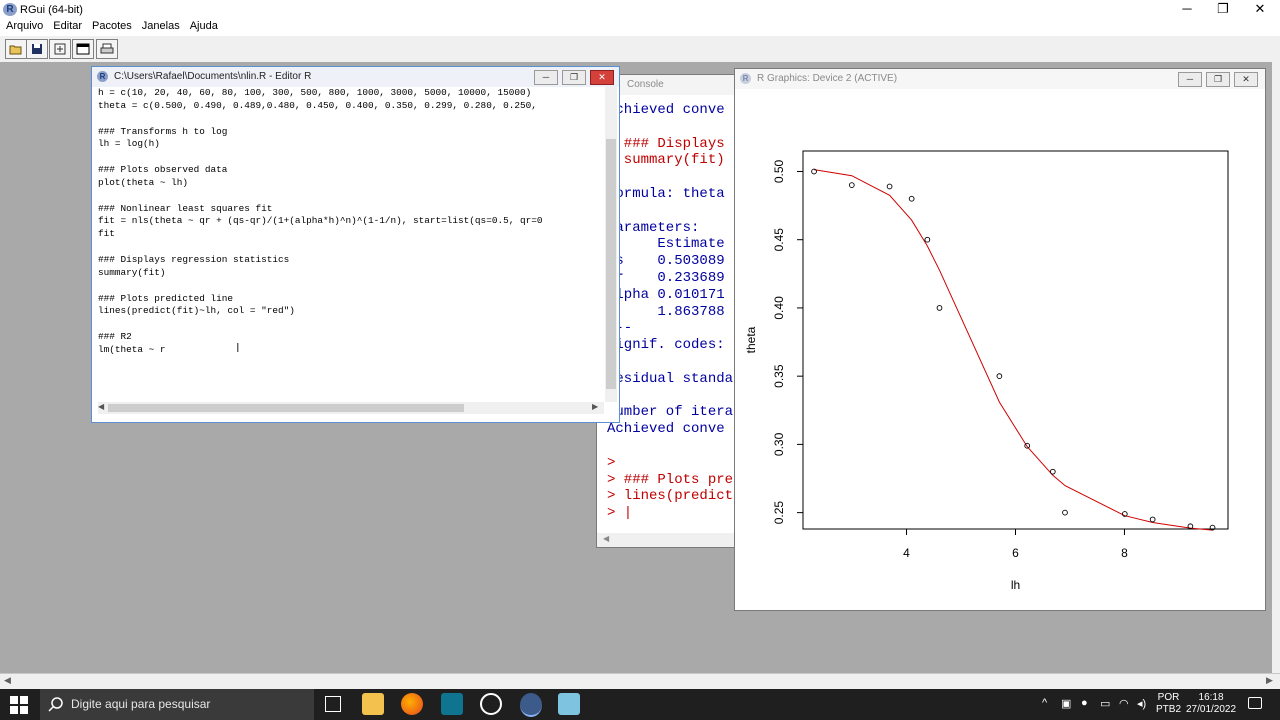  I want to click on keyboard-layout: PTB2, so click(1169, 709).